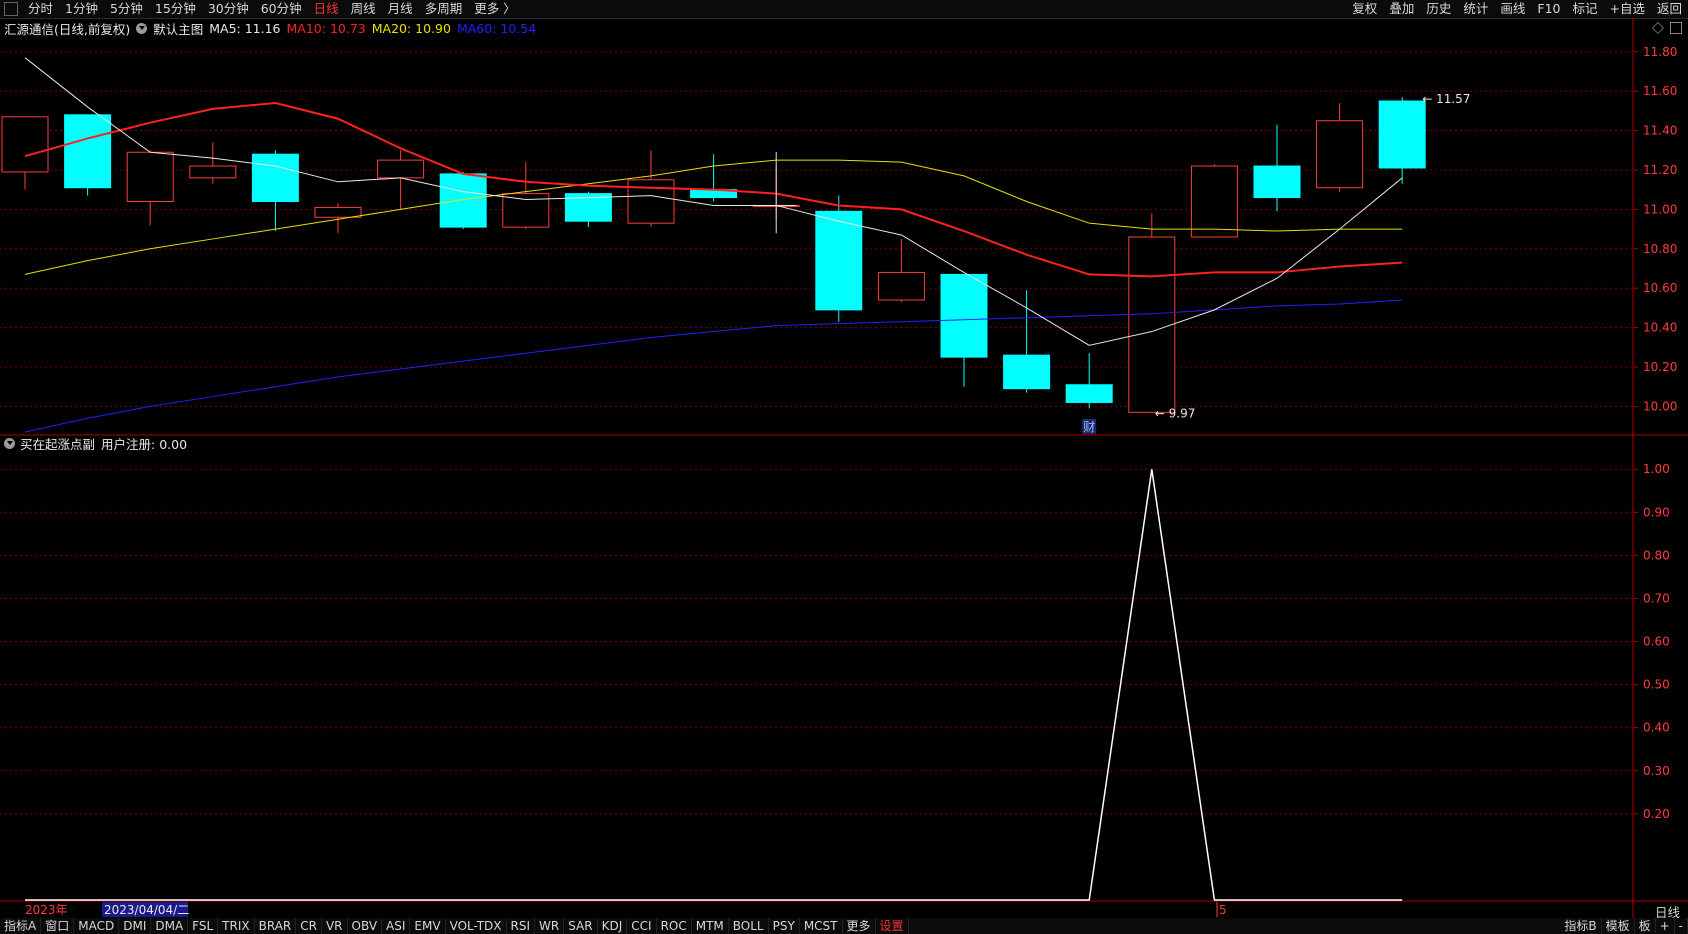 This screenshot has height=934, width=1688. What do you see at coordinates (1618, 926) in the screenshot?
I see `bottom-right-button-1: 模板` at bounding box center [1618, 926].